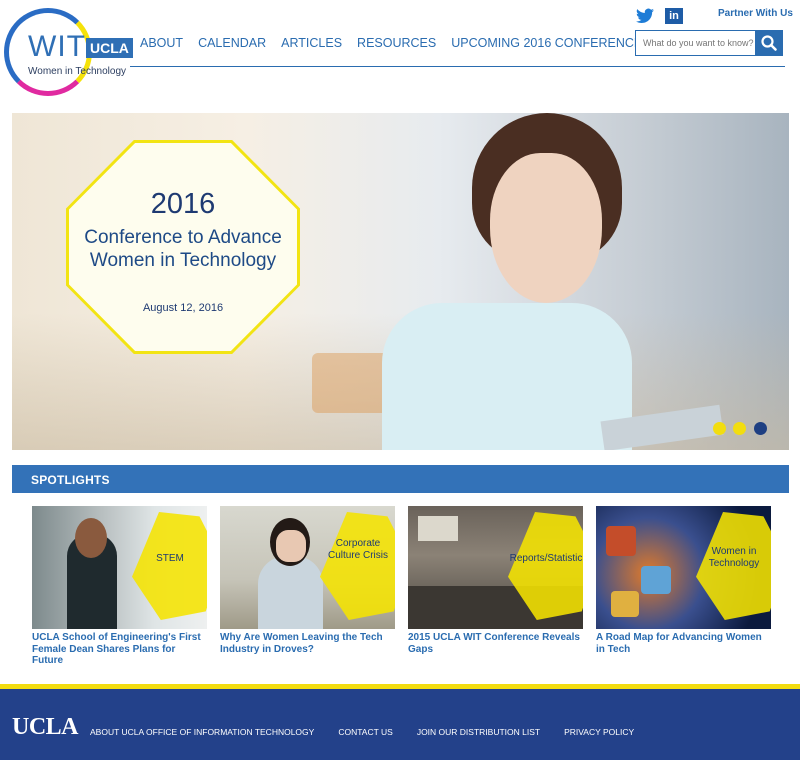 This screenshot has width=800, height=760. I want to click on hero-date: August 12, 2016, so click(183, 308).